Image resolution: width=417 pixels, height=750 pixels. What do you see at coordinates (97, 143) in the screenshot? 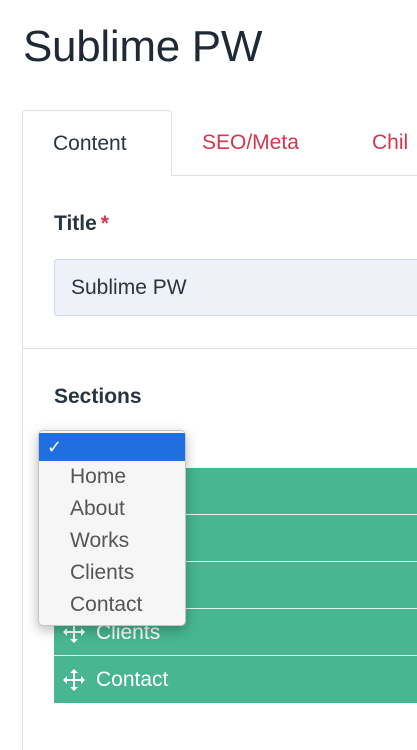
I see `tab-content: Content` at bounding box center [97, 143].